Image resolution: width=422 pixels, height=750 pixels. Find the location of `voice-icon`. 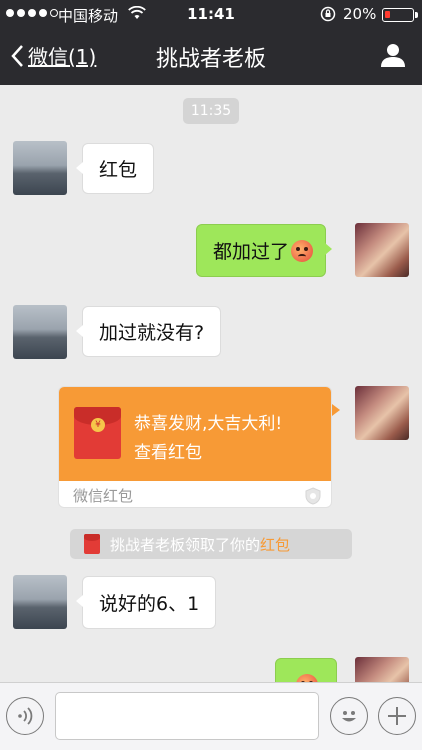

voice-icon is located at coordinates (25, 716).